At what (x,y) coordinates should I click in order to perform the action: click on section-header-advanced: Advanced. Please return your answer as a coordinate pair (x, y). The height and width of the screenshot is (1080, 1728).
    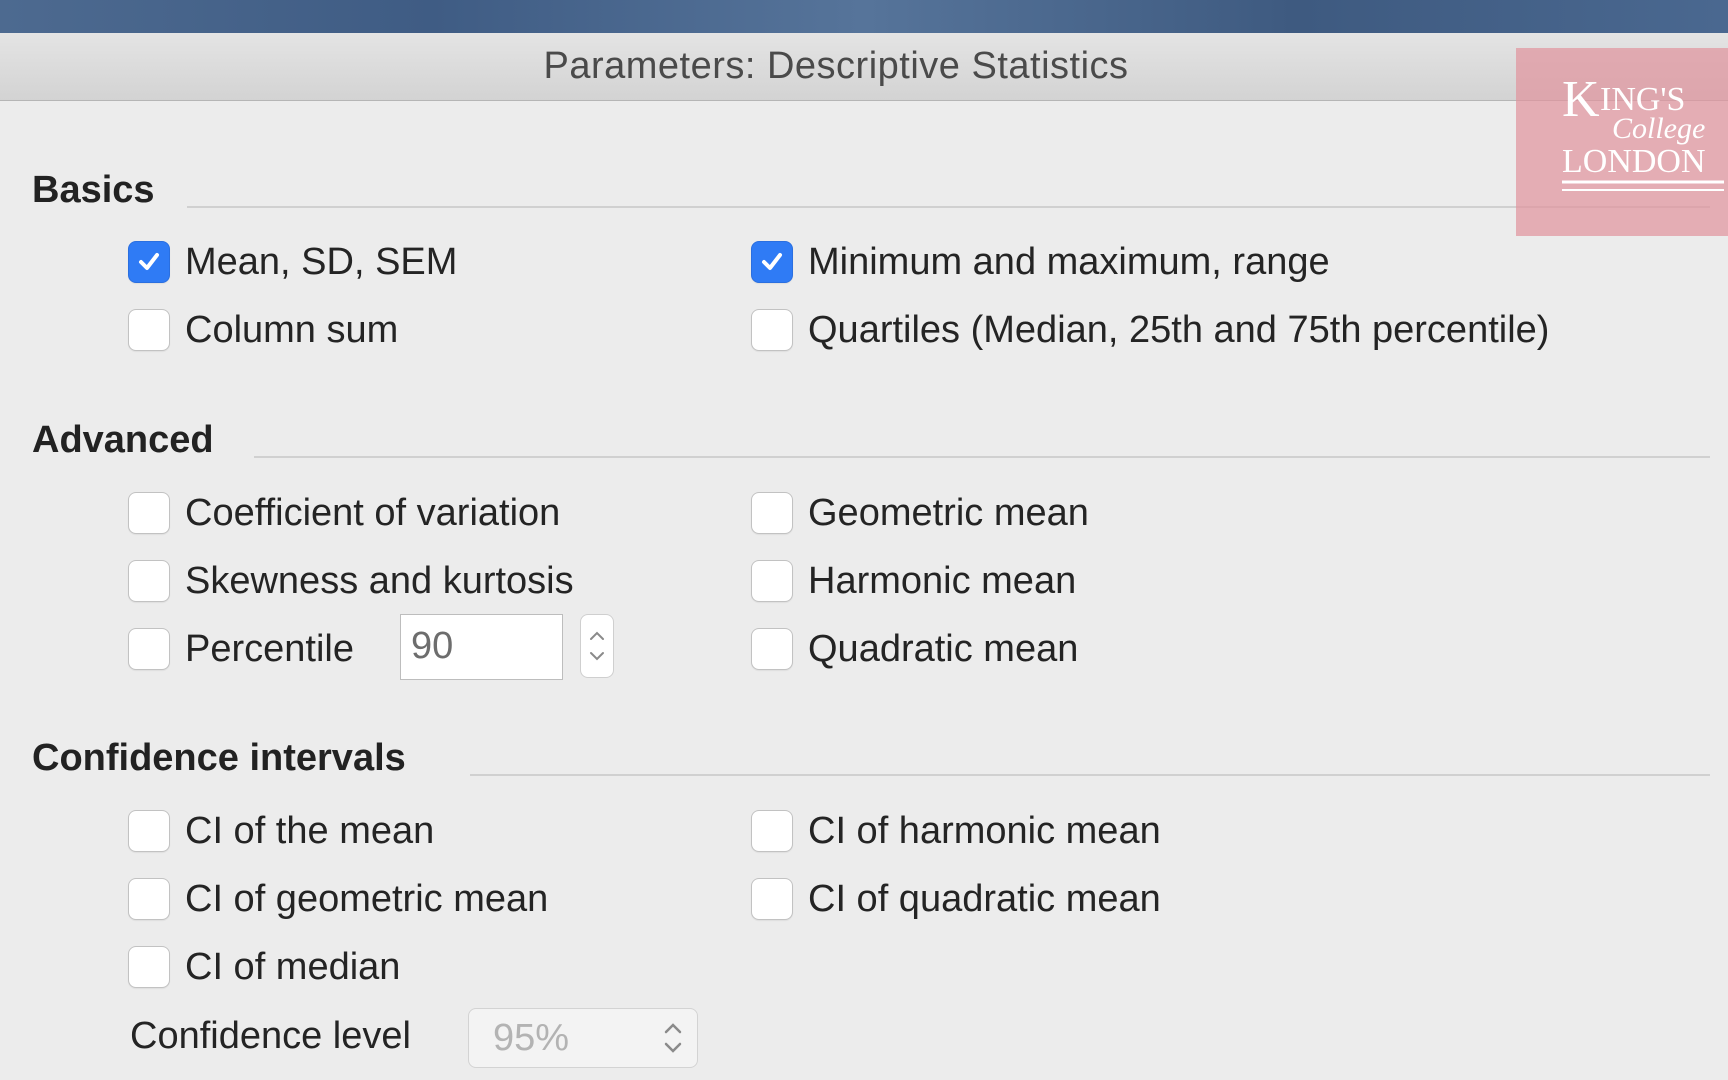
    Looking at the image, I should click on (123, 440).